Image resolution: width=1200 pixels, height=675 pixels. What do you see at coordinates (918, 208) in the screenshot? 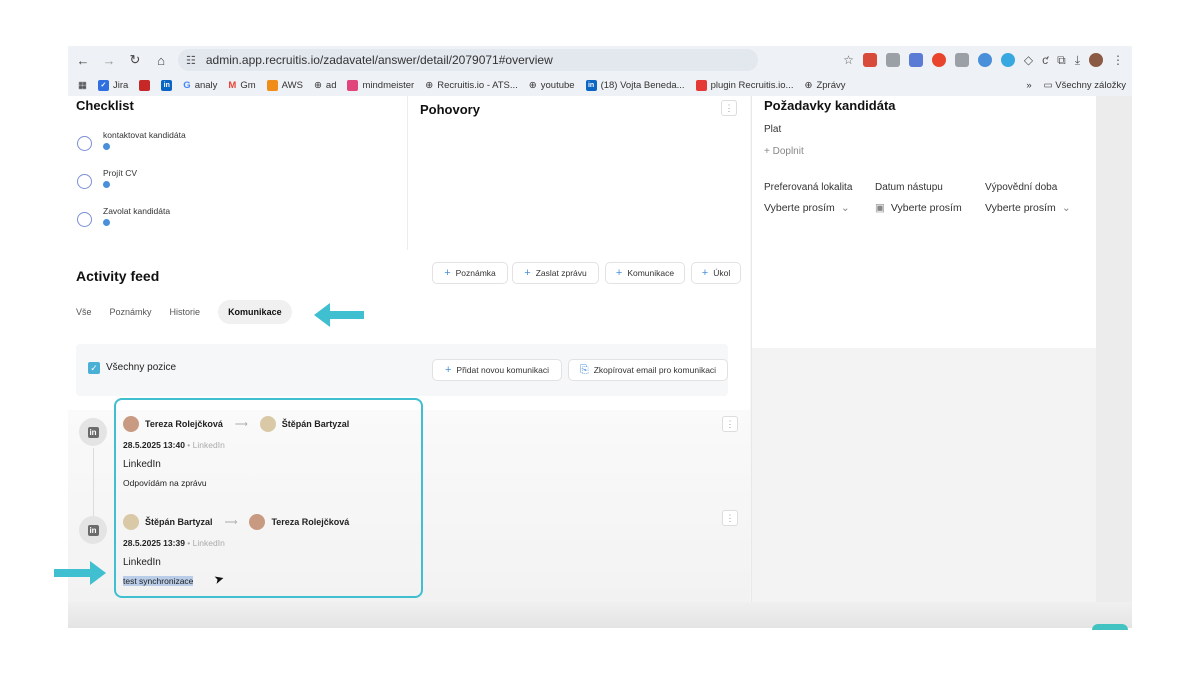
I see `start-date-picker: ▣ Vyberte prosím` at bounding box center [918, 208].